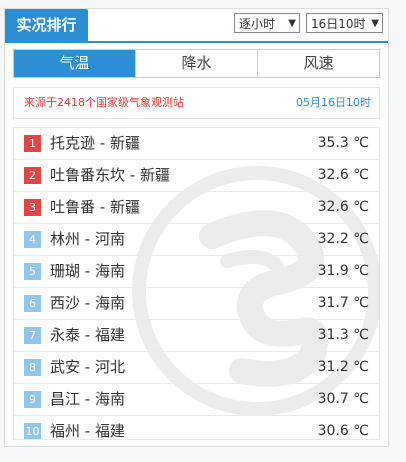 The height and width of the screenshot is (462, 406). I want to click on table-row: 6 西沙 - 海南 31.7 ℃, so click(196, 304).